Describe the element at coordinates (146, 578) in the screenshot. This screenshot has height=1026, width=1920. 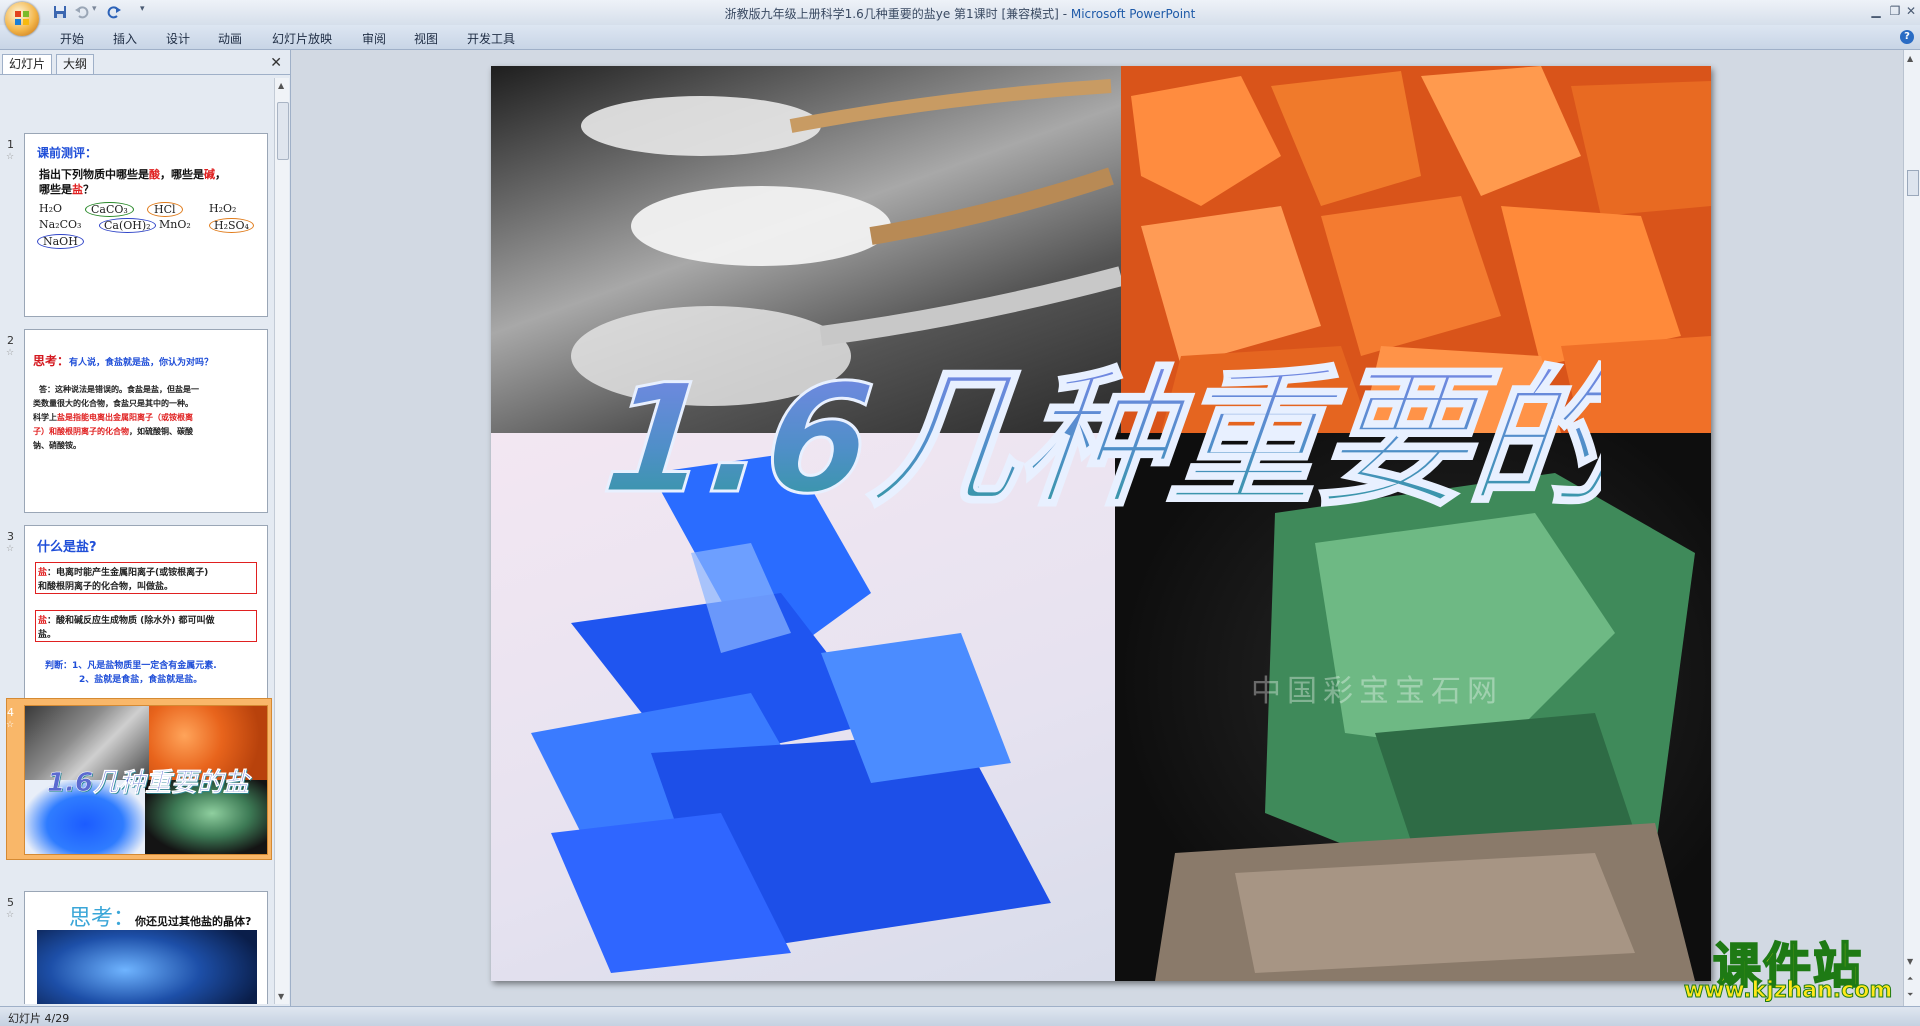
I see `definition-box: 盐：电离时能产生金属阳离子(或铵根离子) 和酸根阴离子的化合物，叫做盐。` at that location.